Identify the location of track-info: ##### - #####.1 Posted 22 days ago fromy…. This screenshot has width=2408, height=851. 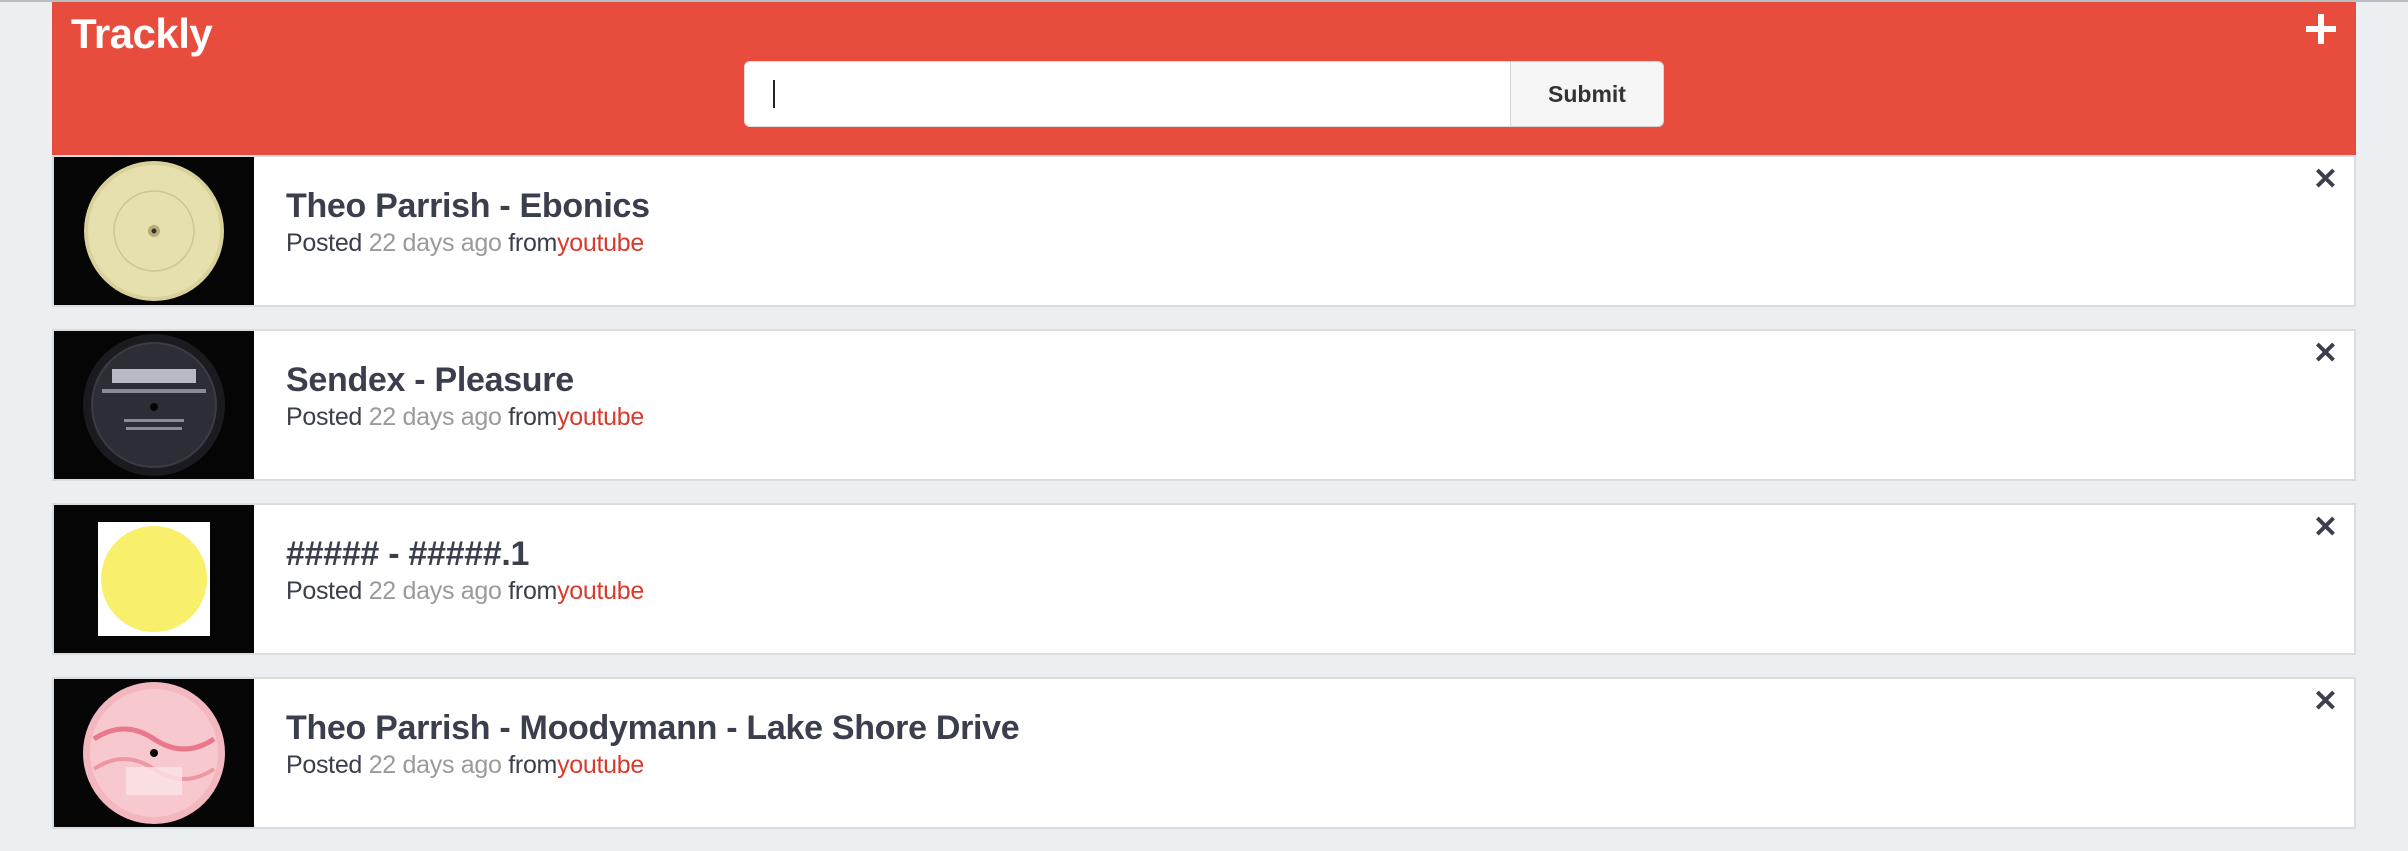
(465, 570).